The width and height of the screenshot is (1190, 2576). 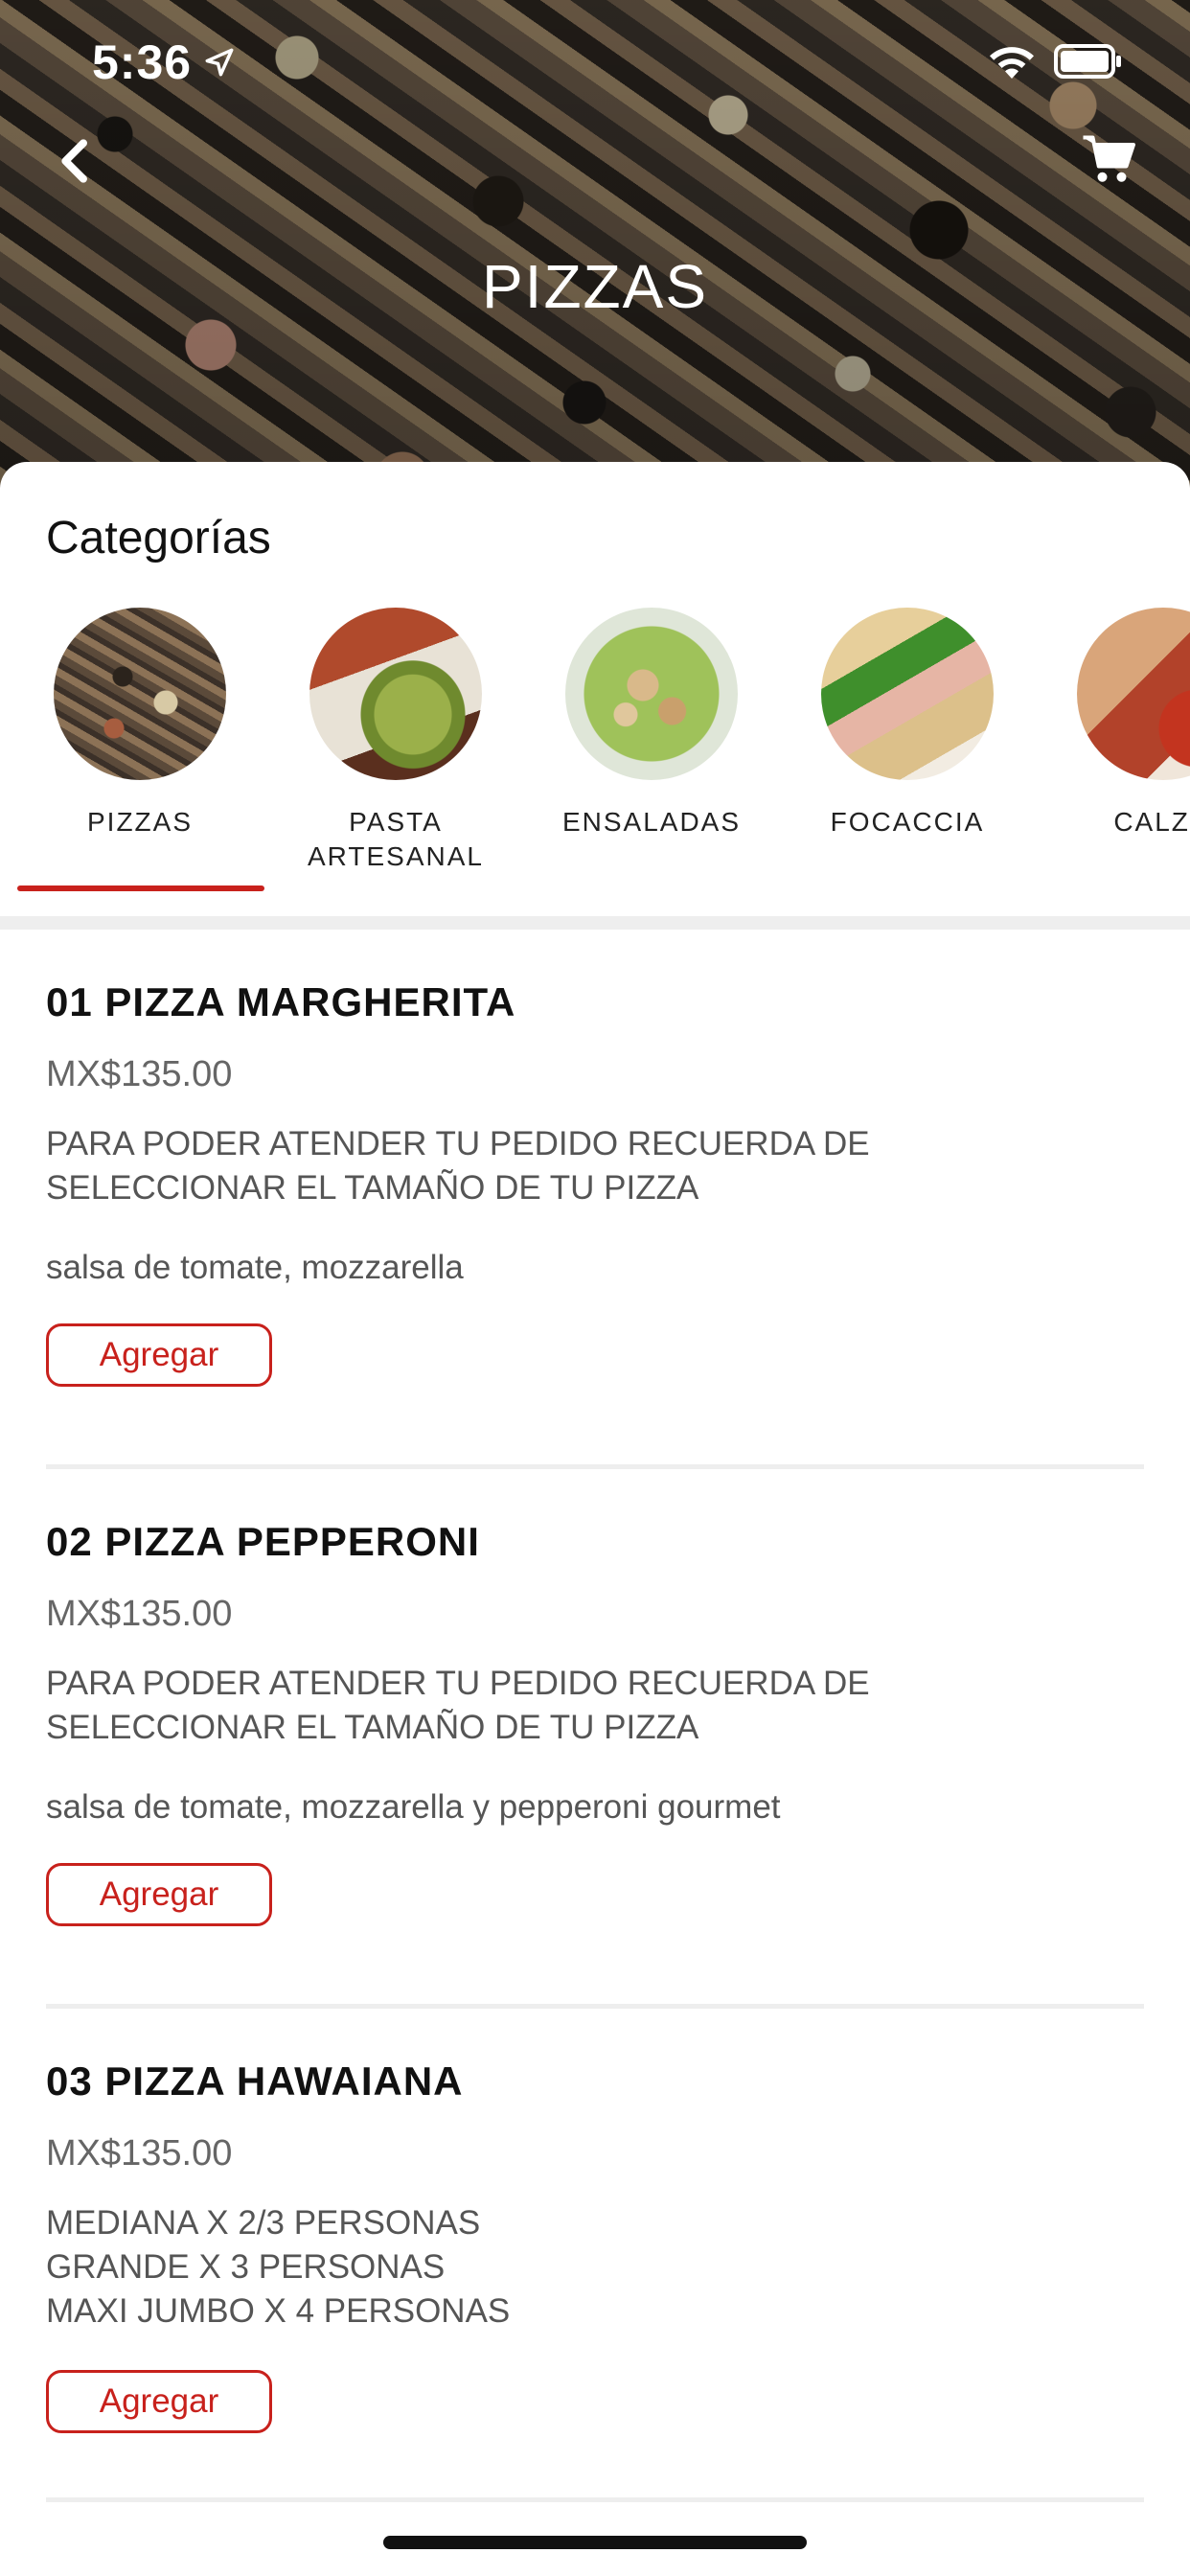 What do you see at coordinates (907, 694) in the screenshot?
I see `sandwich-photo` at bounding box center [907, 694].